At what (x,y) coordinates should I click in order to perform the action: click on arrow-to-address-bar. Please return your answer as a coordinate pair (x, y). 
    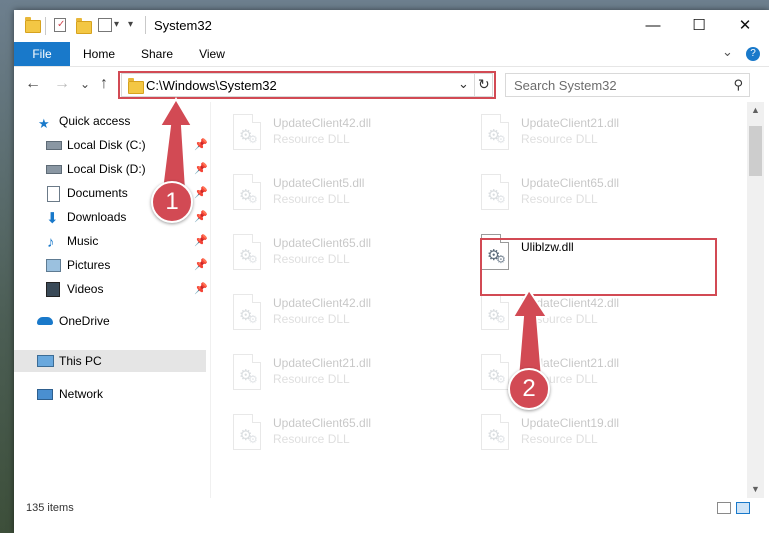
    Looking at the image, I should click on (176, 144).